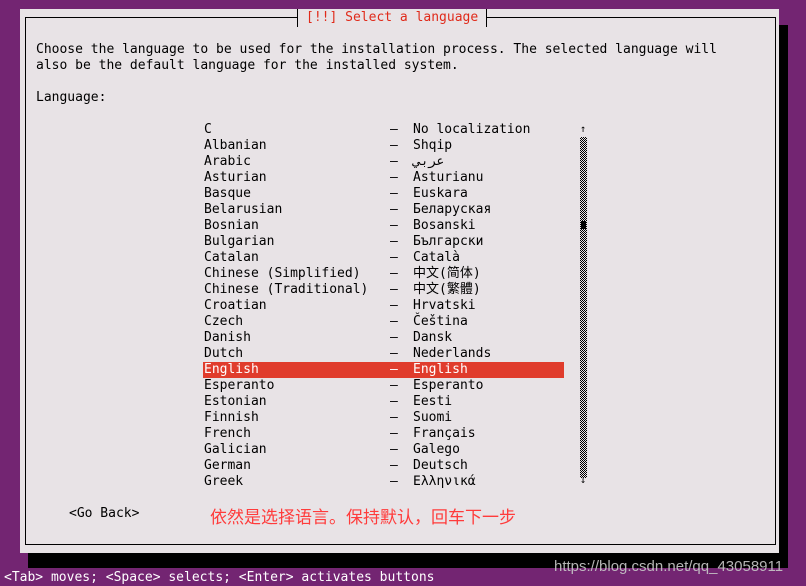 Image resolution: width=806 pixels, height=586 pixels. I want to click on language-name: Asturian, so click(235, 177).